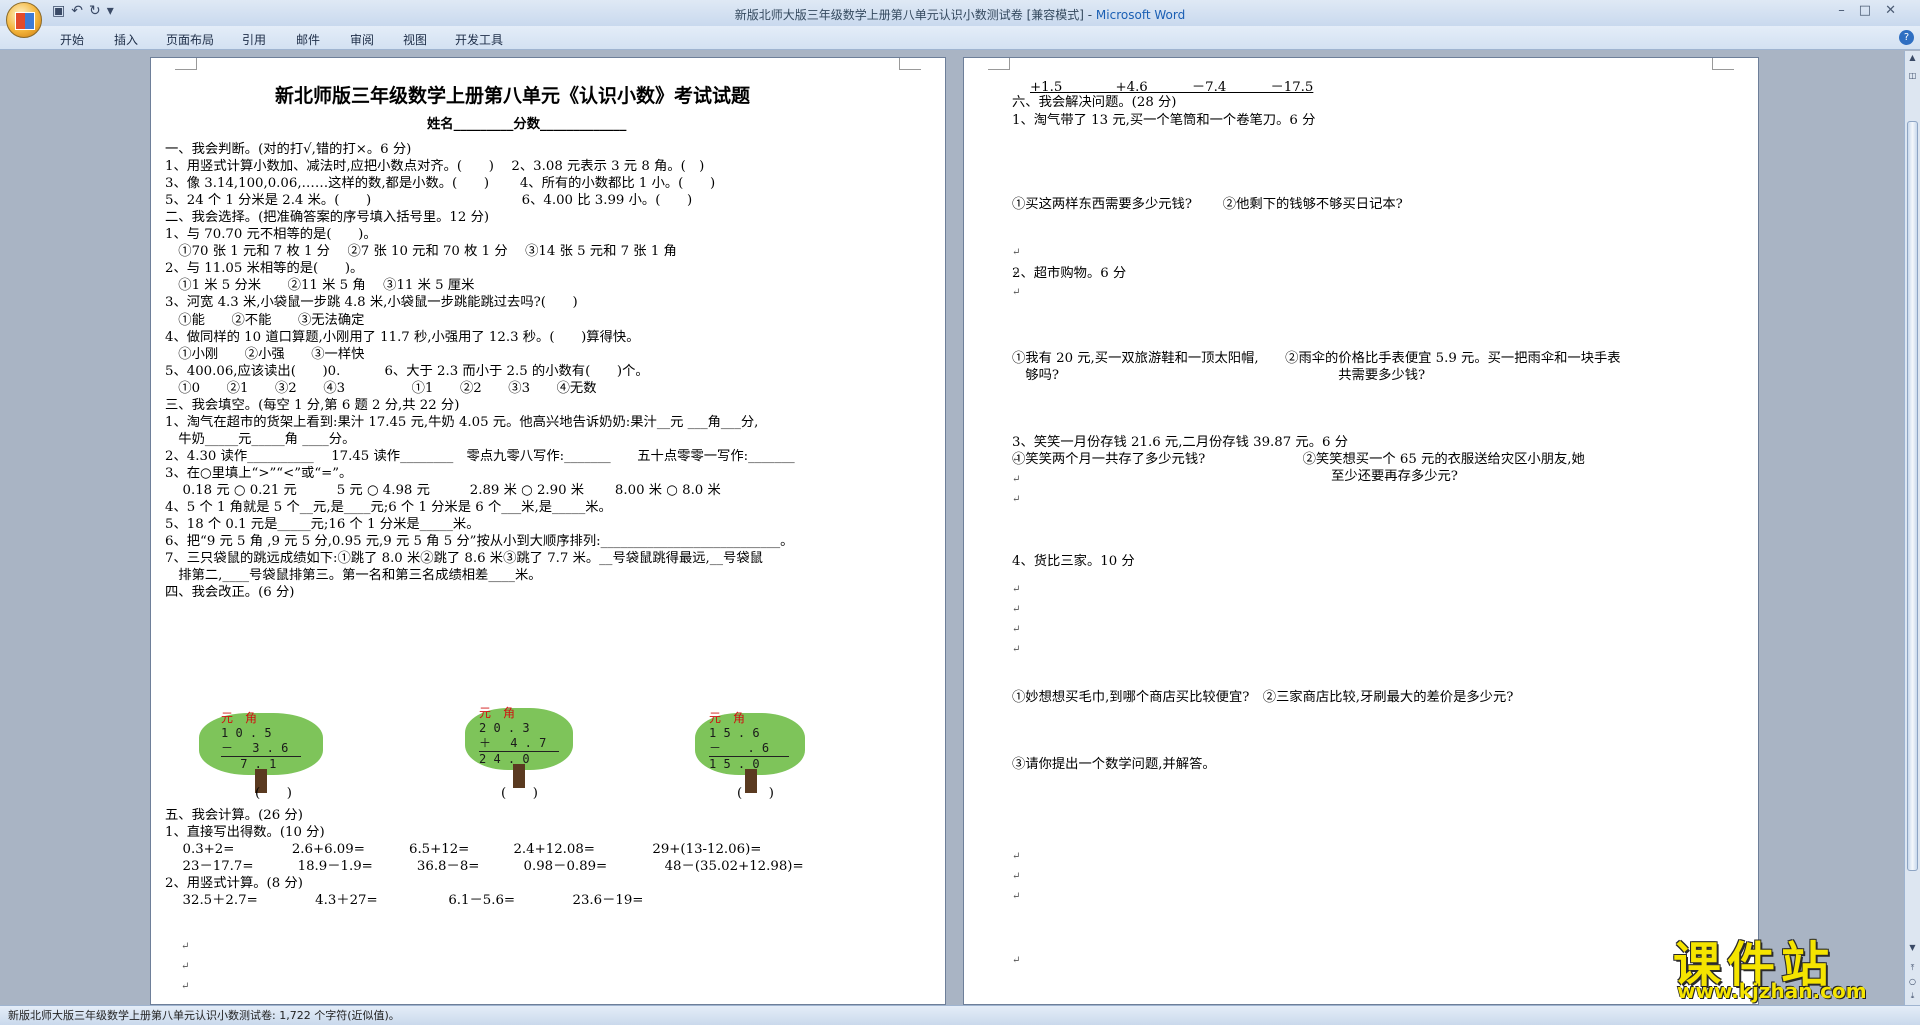  I want to click on calc-row: 1 0 . 5, so click(246, 733).